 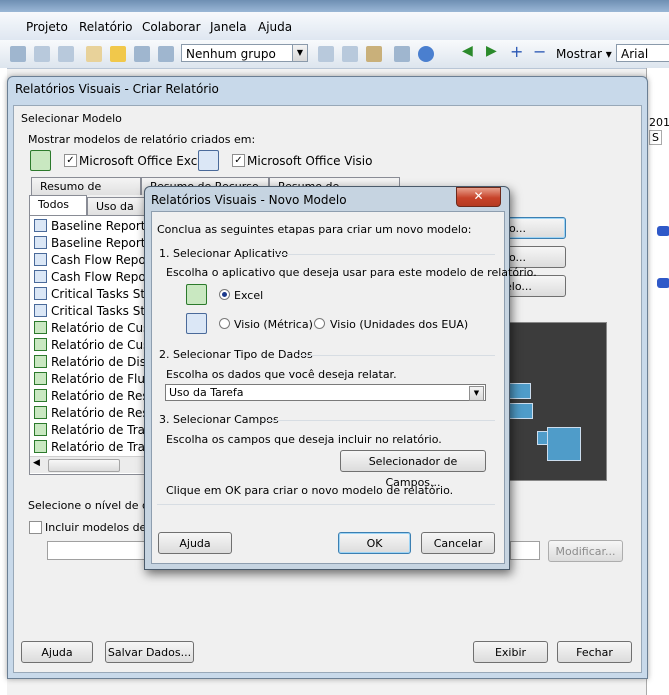 I want to click on visio-checkbox: ✓, so click(x=238, y=160).